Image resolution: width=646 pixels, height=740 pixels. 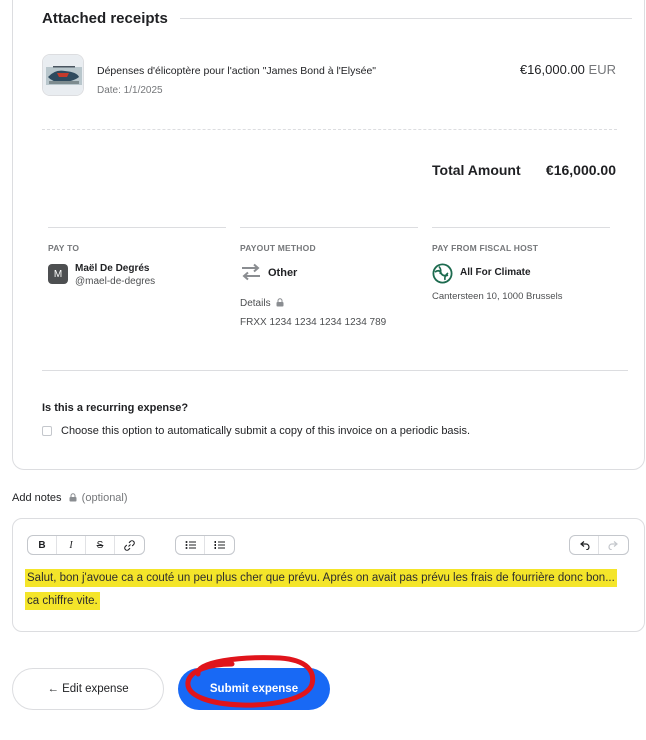 What do you see at coordinates (313, 322) in the screenshot?
I see `payout-details-value: FRXX 1234 1234 1234 1234 789` at bounding box center [313, 322].